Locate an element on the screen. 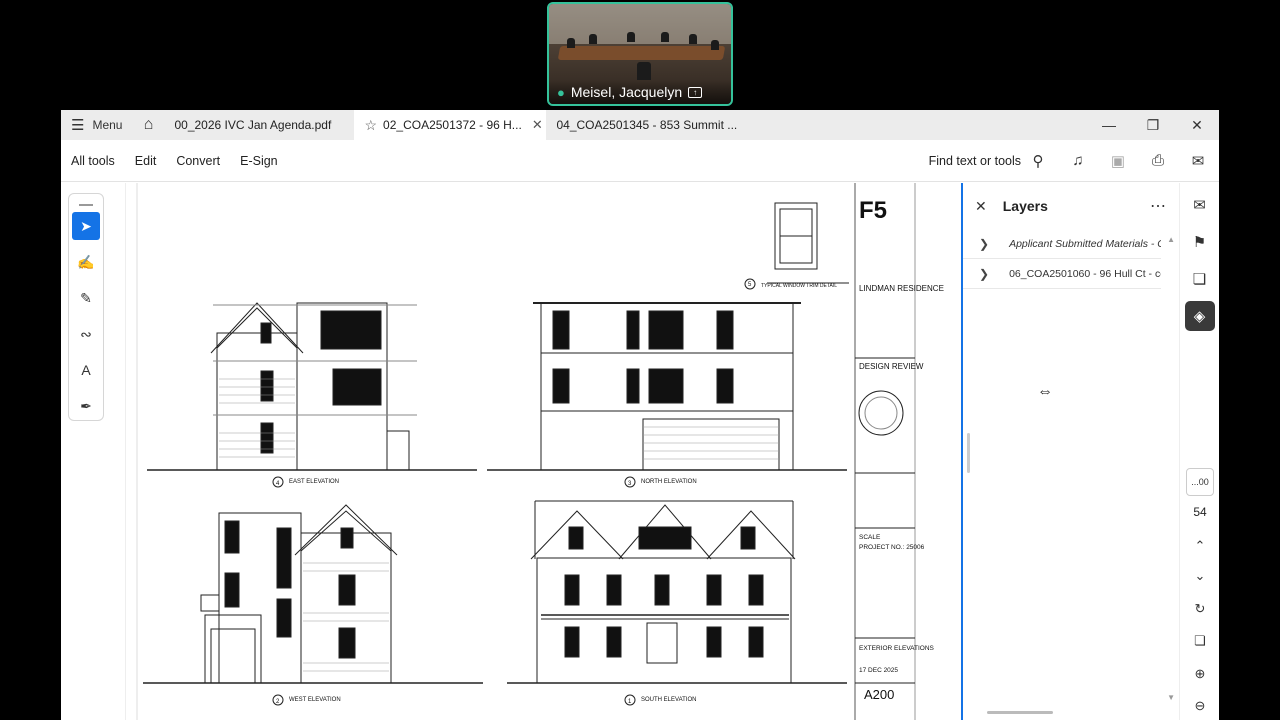 The image size is (1280, 720). close-window-icon: ✕ is located at coordinates (1197, 125).